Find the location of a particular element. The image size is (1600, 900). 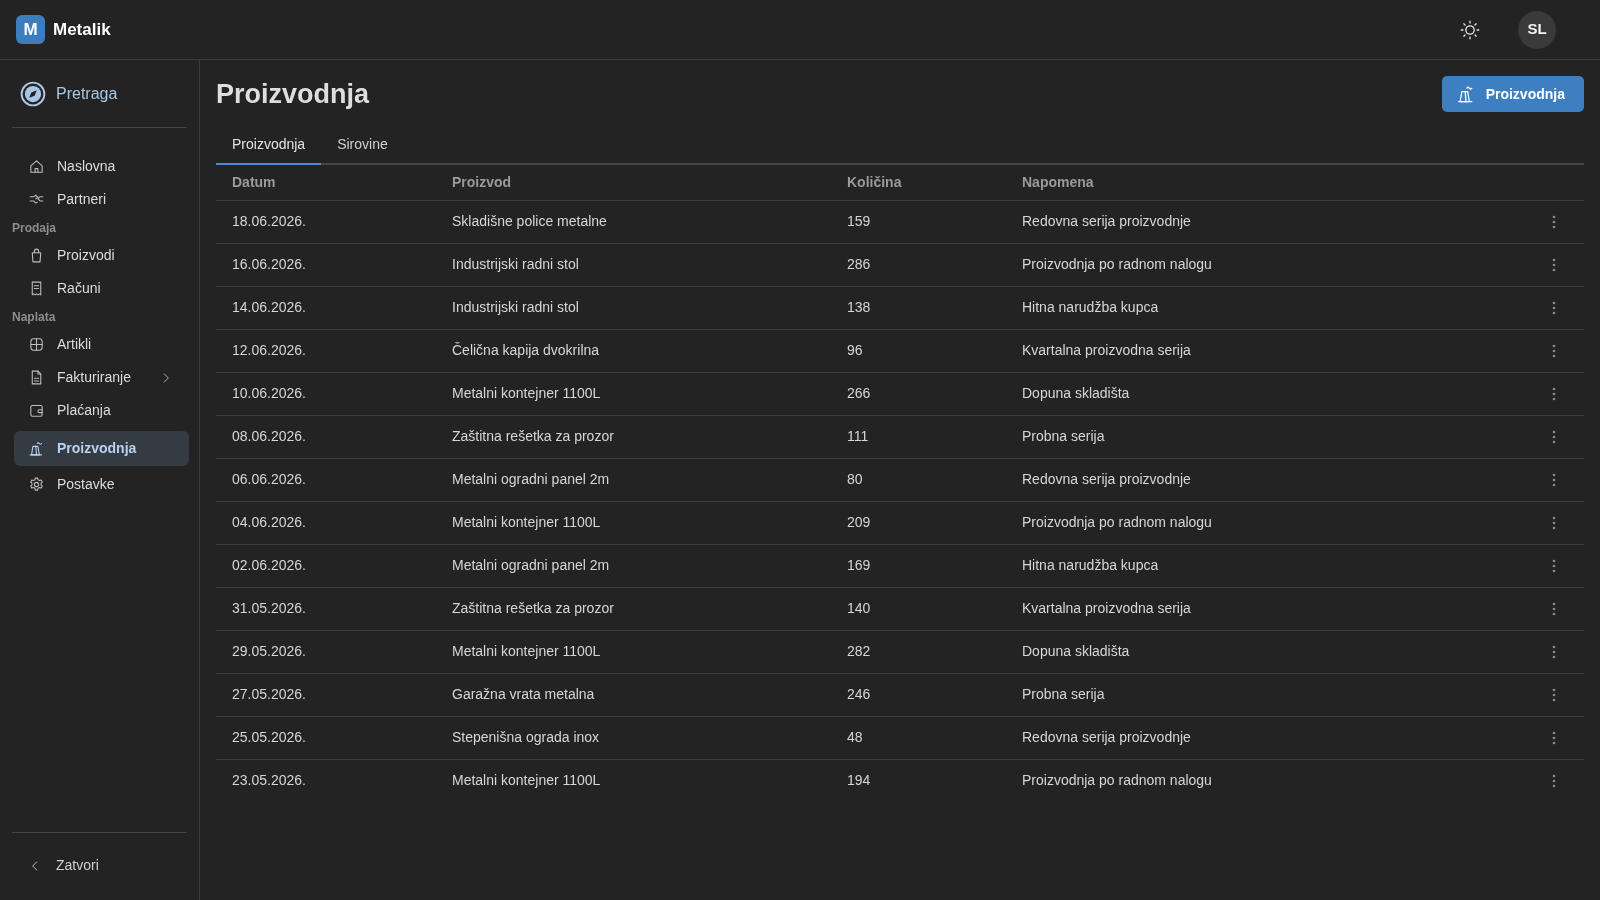

table-cell: 48 is located at coordinates (918, 738).